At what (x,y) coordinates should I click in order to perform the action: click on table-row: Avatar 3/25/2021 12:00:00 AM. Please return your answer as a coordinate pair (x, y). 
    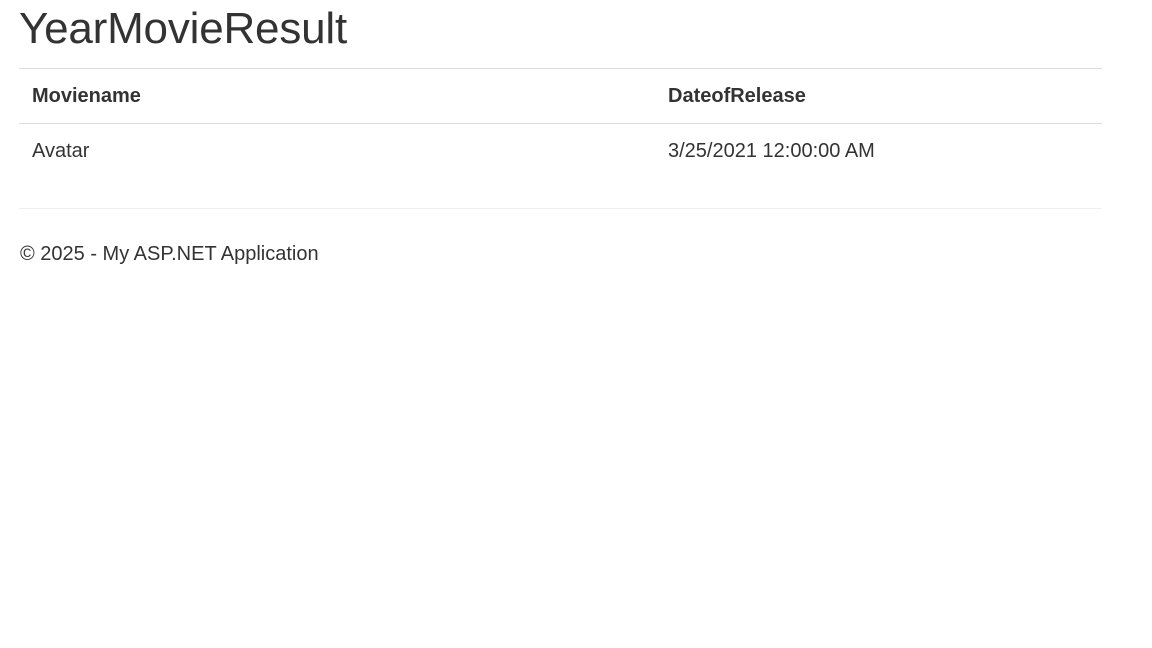
    Looking at the image, I should click on (560, 151).